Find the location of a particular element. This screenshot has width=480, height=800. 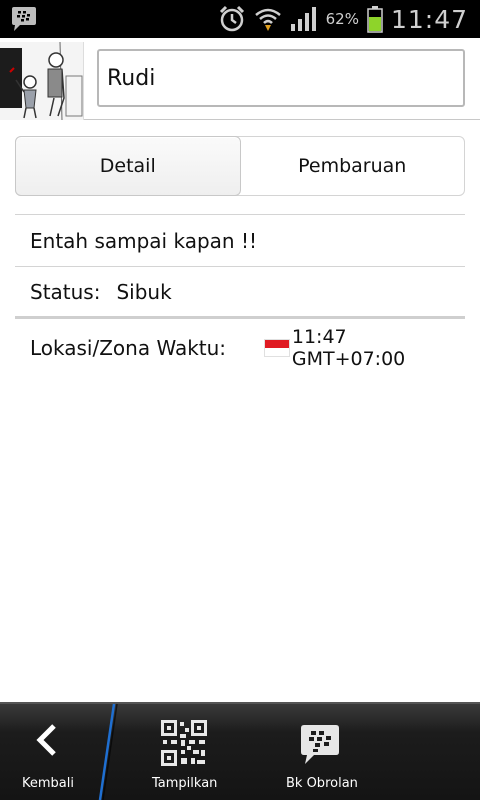

location-value-group: 11:47 GMT+07:00 is located at coordinates (364, 348).